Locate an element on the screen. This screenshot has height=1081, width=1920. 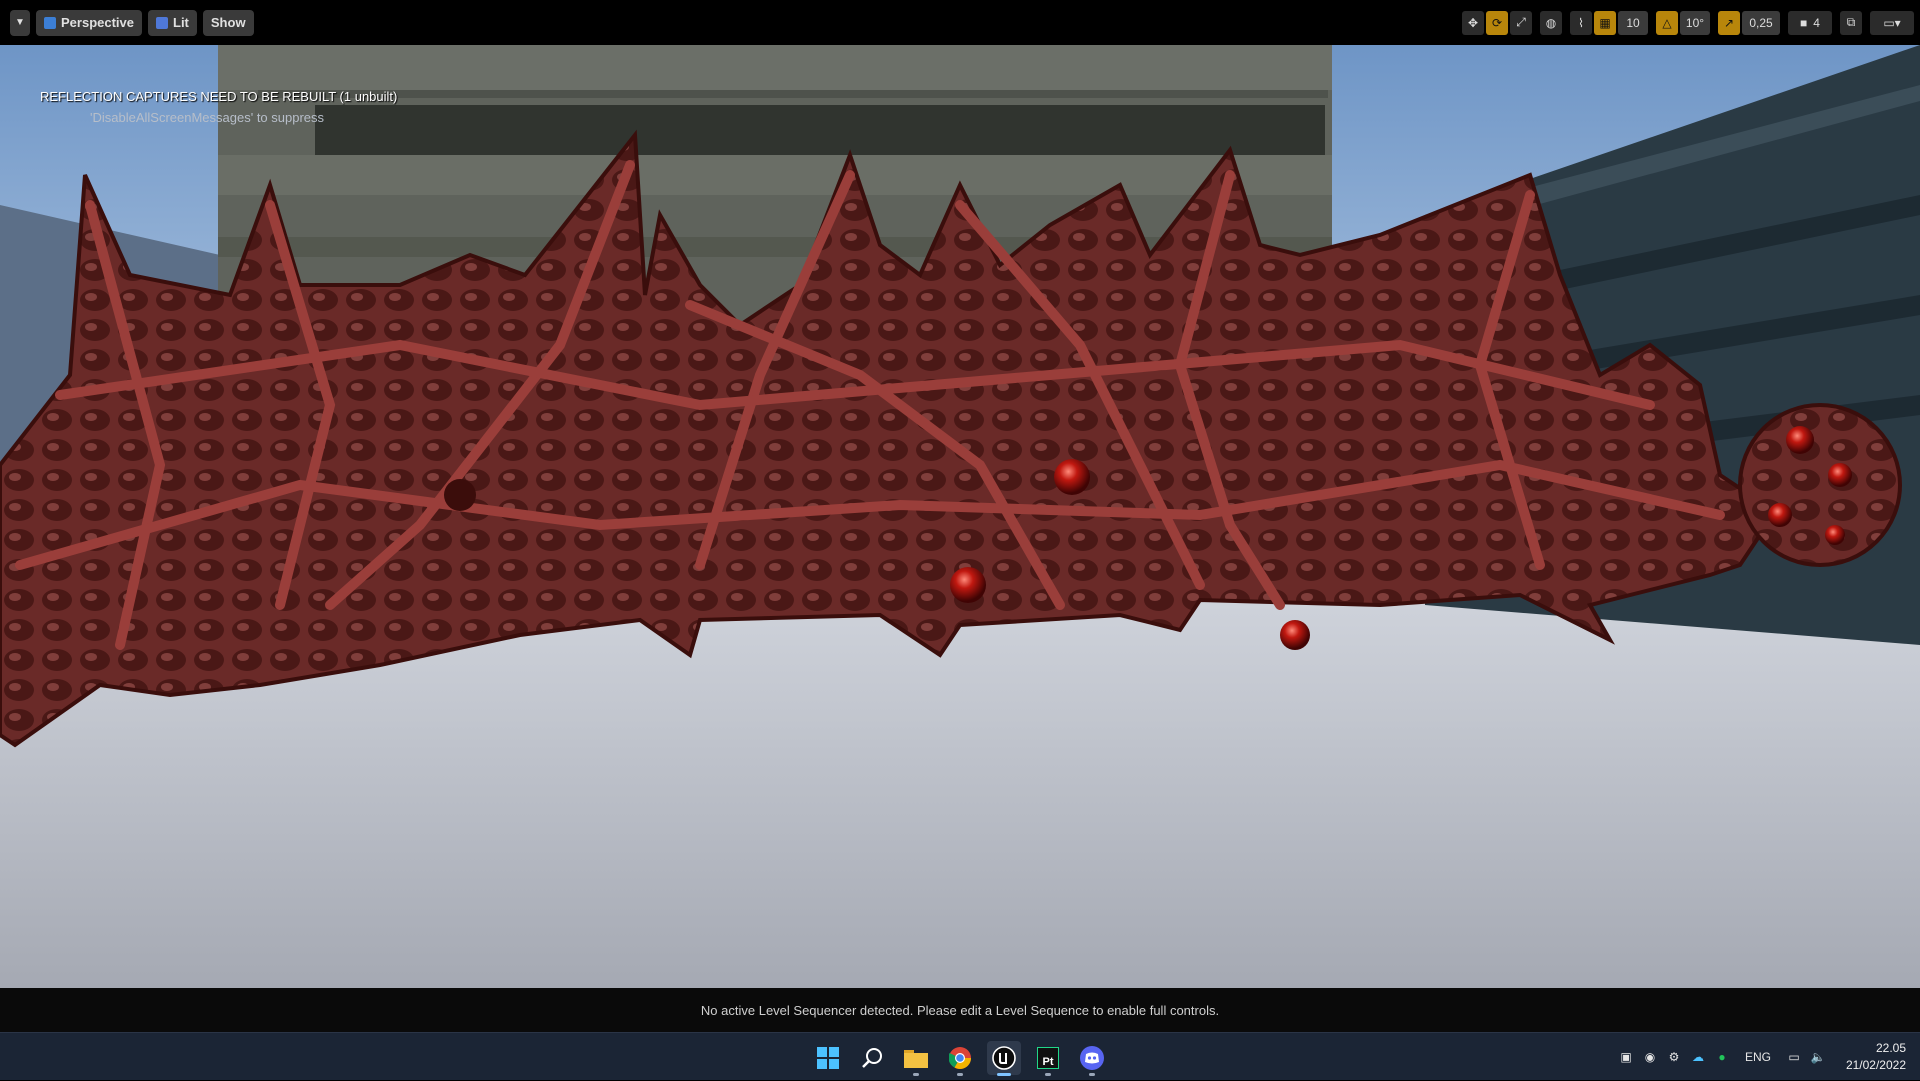
chrome-button is located at coordinates (960, 1058).